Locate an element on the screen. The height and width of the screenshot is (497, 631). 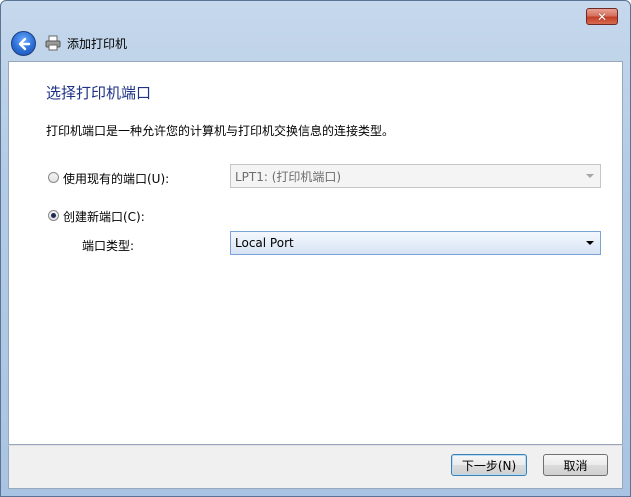
new-port-label: 创建新端口(C): is located at coordinates (104, 216).